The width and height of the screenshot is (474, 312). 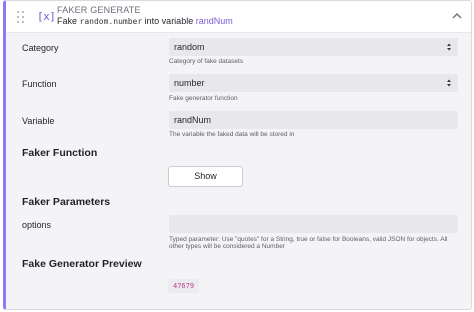 What do you see at coordinates (313, 83) in the screenshot?
I see `function-select: number` at bounding box center [313, 83].